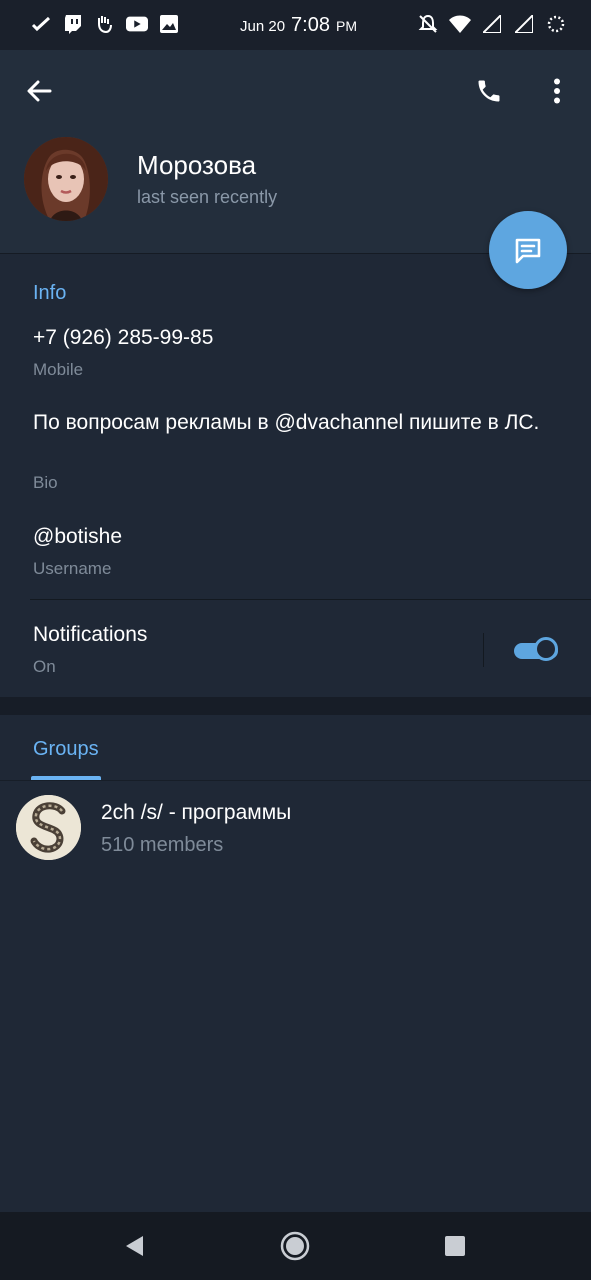 This screenshot has height=1280, width=591. I want to click on message-icon, so click(528, 251).